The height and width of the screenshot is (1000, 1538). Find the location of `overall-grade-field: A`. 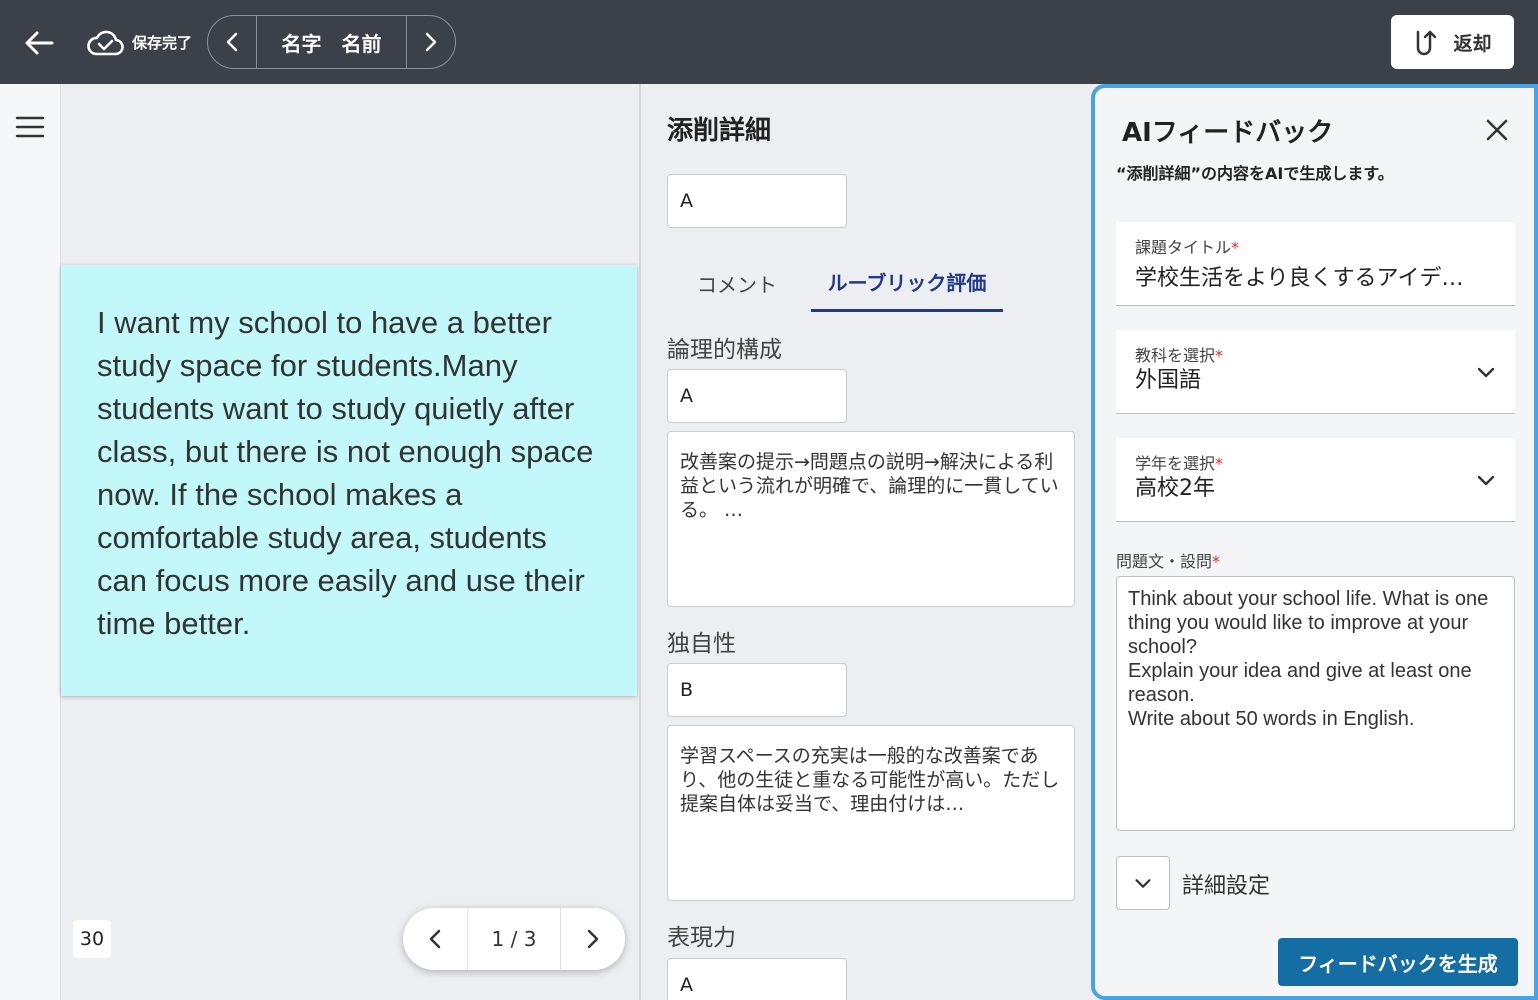

overall-grade-field: A is located at coordinates (757, 201).